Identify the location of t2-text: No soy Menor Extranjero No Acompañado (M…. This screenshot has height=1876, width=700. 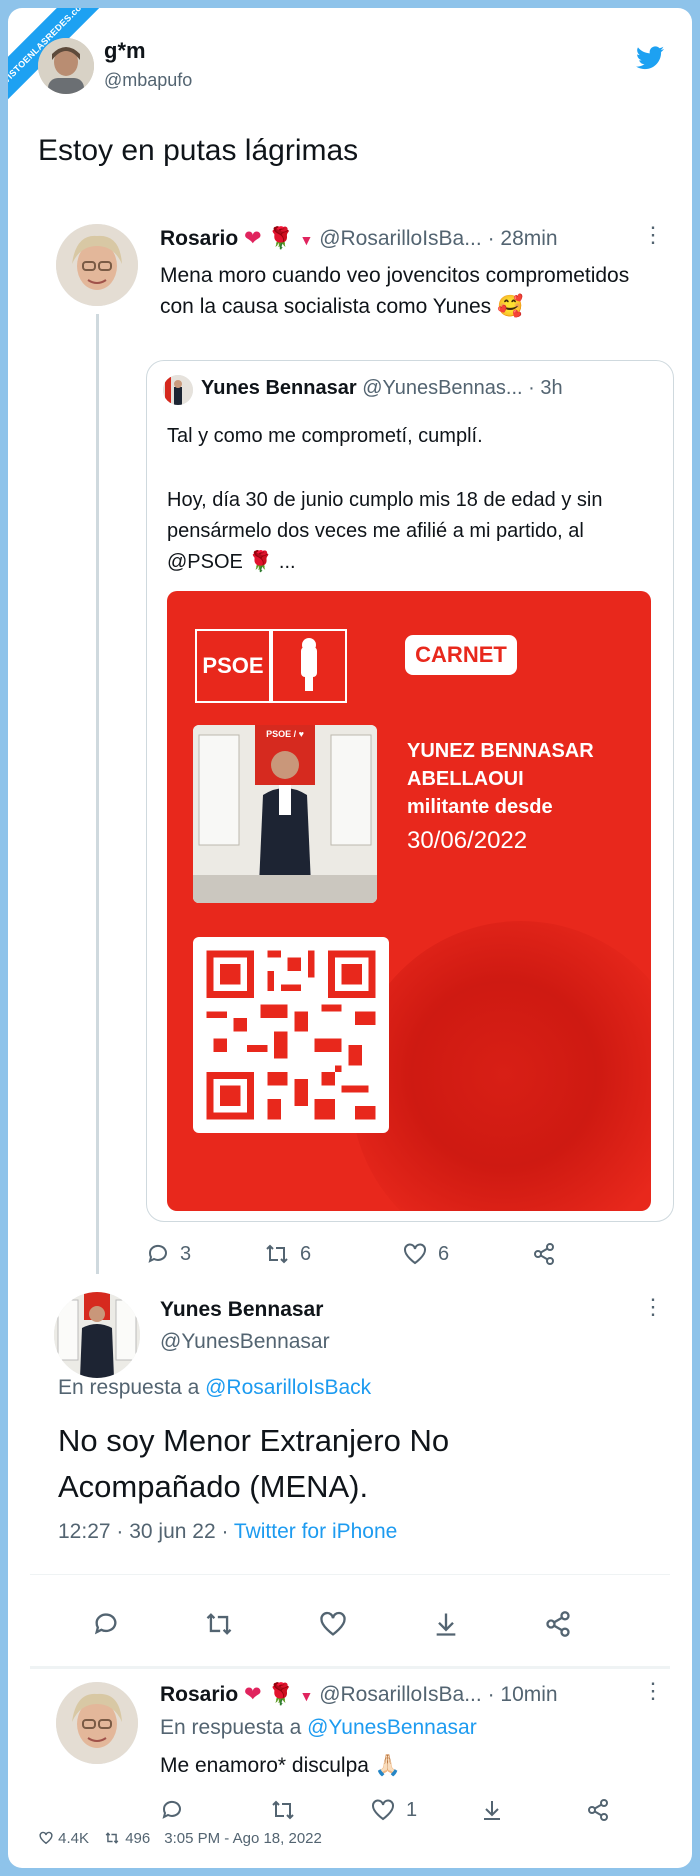
(254, 1463).